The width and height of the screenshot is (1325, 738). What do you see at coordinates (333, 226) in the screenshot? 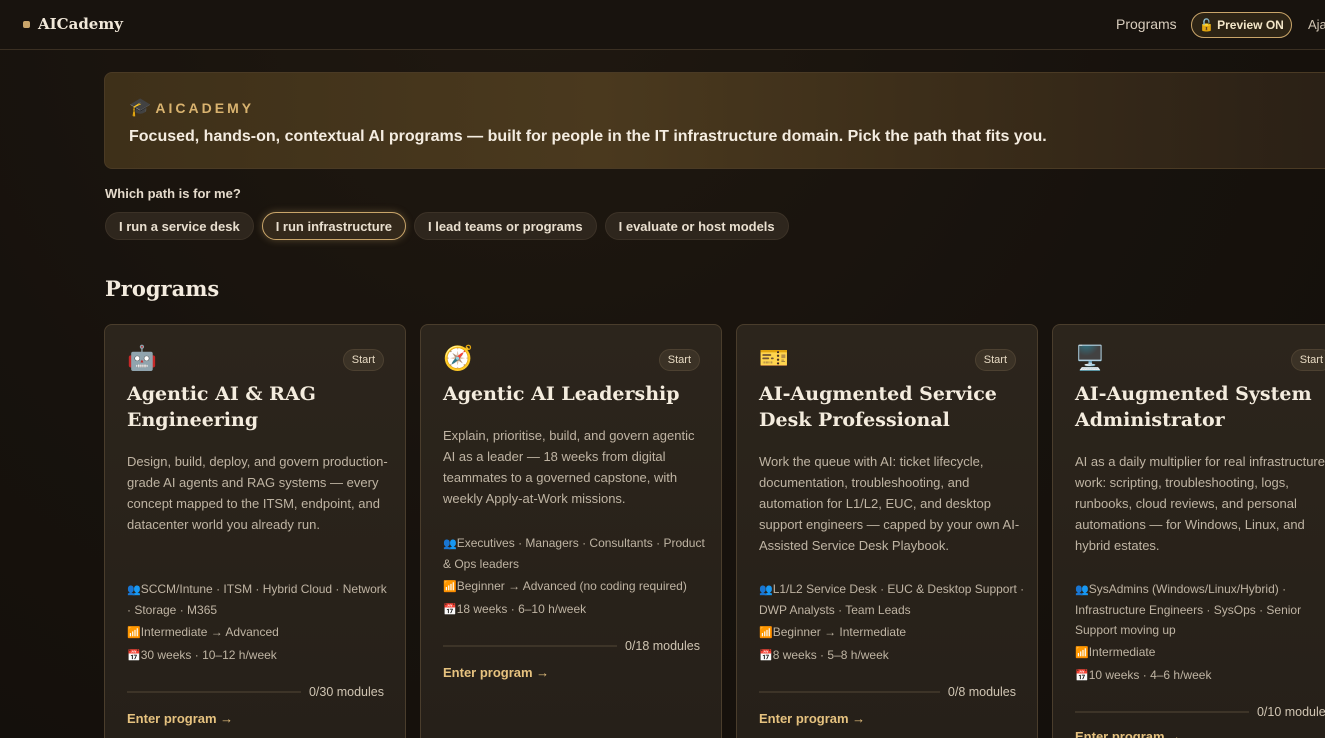
I see `path-chip: I run infrastructure` at bounding box center [333, 226].